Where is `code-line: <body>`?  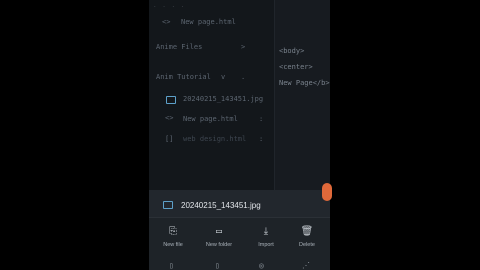 code-line: <body> is located at coordinates (292, 51).